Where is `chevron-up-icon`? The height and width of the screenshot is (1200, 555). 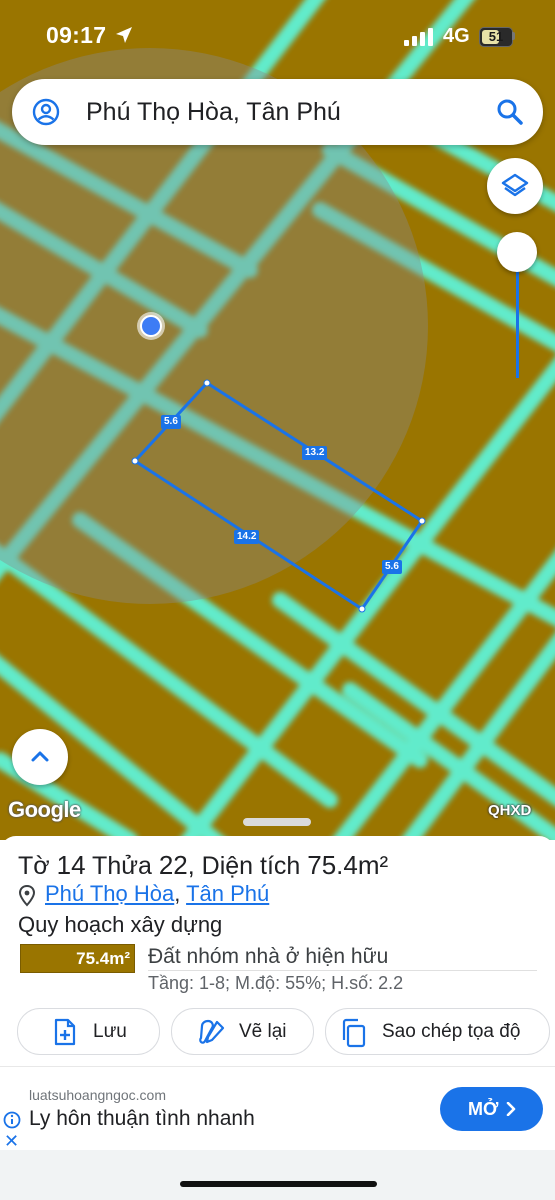 chevron-up-icon is located at coordinates (40, 756).